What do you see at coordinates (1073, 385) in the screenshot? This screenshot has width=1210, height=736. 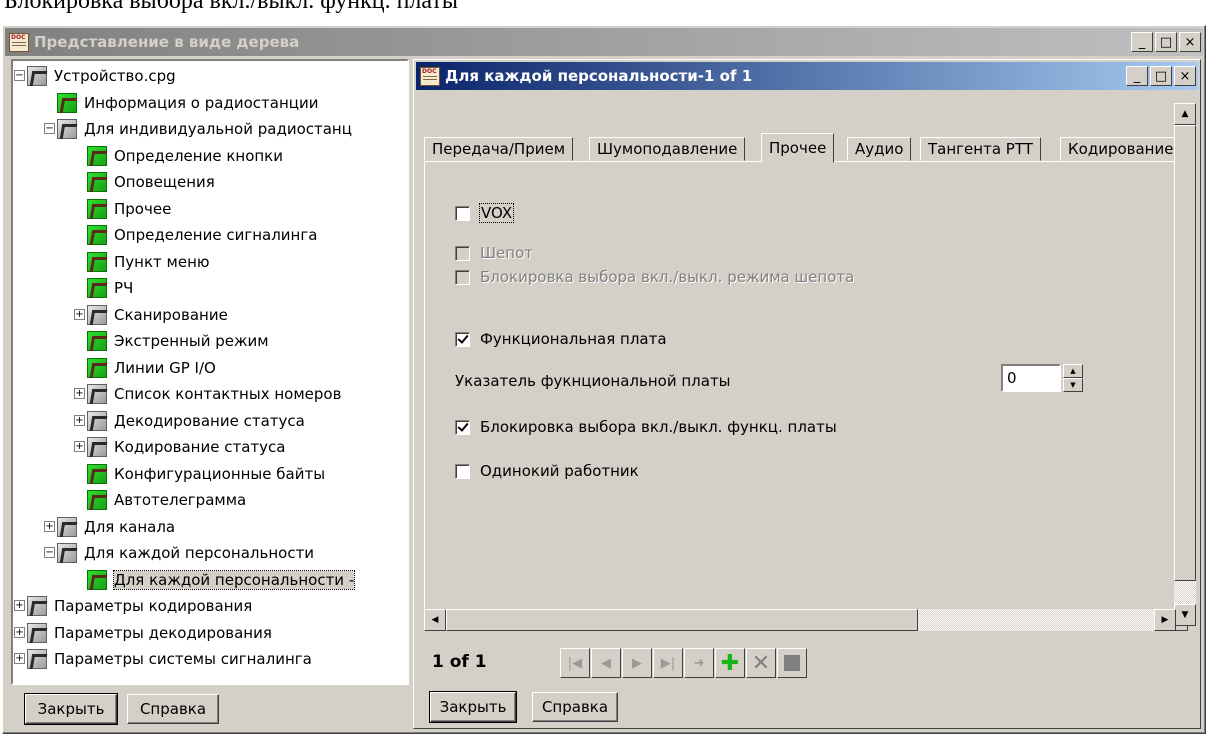 I see `spin-down-icon: ▼` at bounding box center [1073, 385].